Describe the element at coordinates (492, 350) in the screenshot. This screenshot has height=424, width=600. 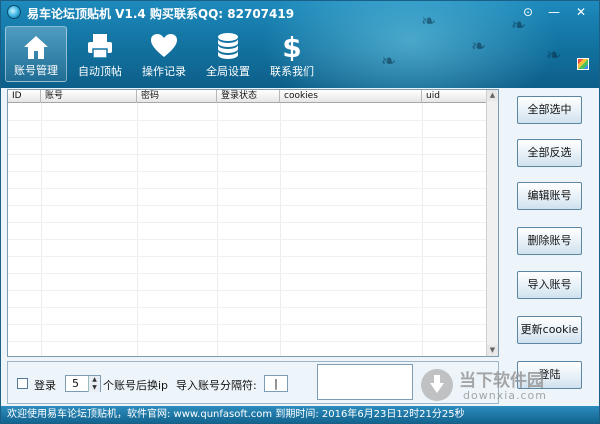
I see `scroll-down-icon: ▼` at that location.